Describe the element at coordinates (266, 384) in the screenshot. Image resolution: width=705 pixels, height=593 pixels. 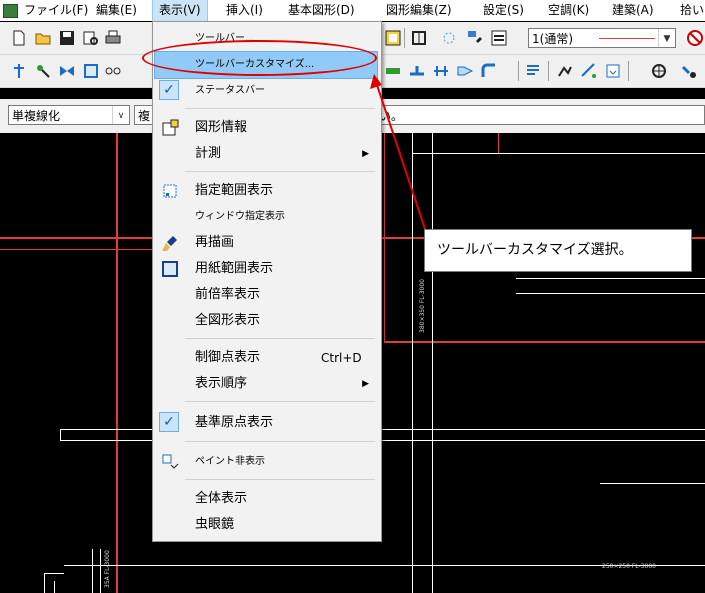
I see `menu-item-display-order: 表示順序 ▶` at that location.